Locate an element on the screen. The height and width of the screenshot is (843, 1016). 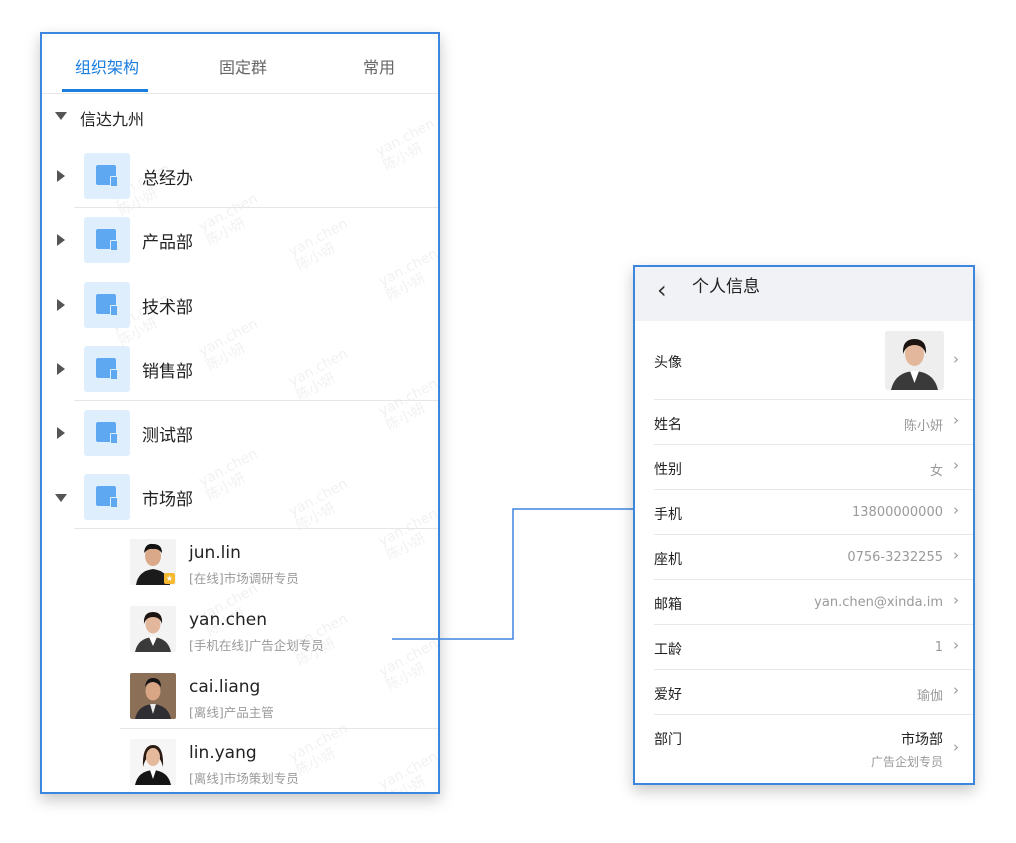
avatar-row: 头像 › is located at coordinates (804, 360).